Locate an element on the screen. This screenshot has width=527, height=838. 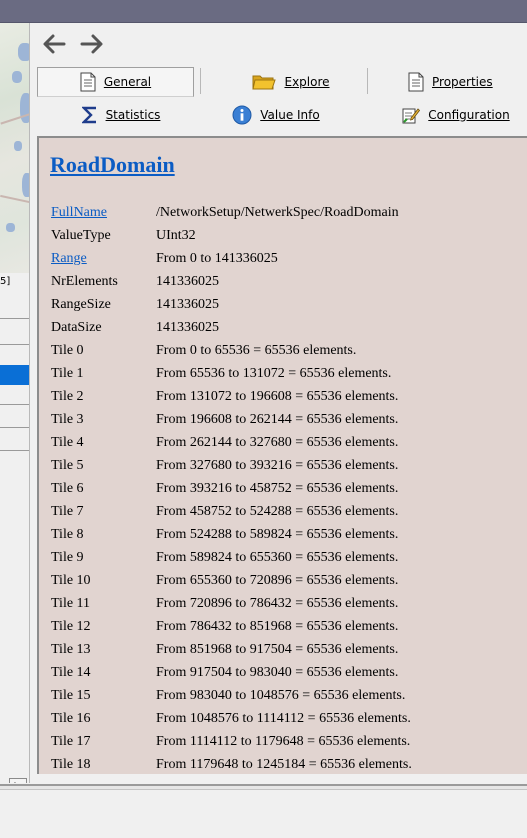
tab-value-info: Value Info is located at coordinates (276, 115).